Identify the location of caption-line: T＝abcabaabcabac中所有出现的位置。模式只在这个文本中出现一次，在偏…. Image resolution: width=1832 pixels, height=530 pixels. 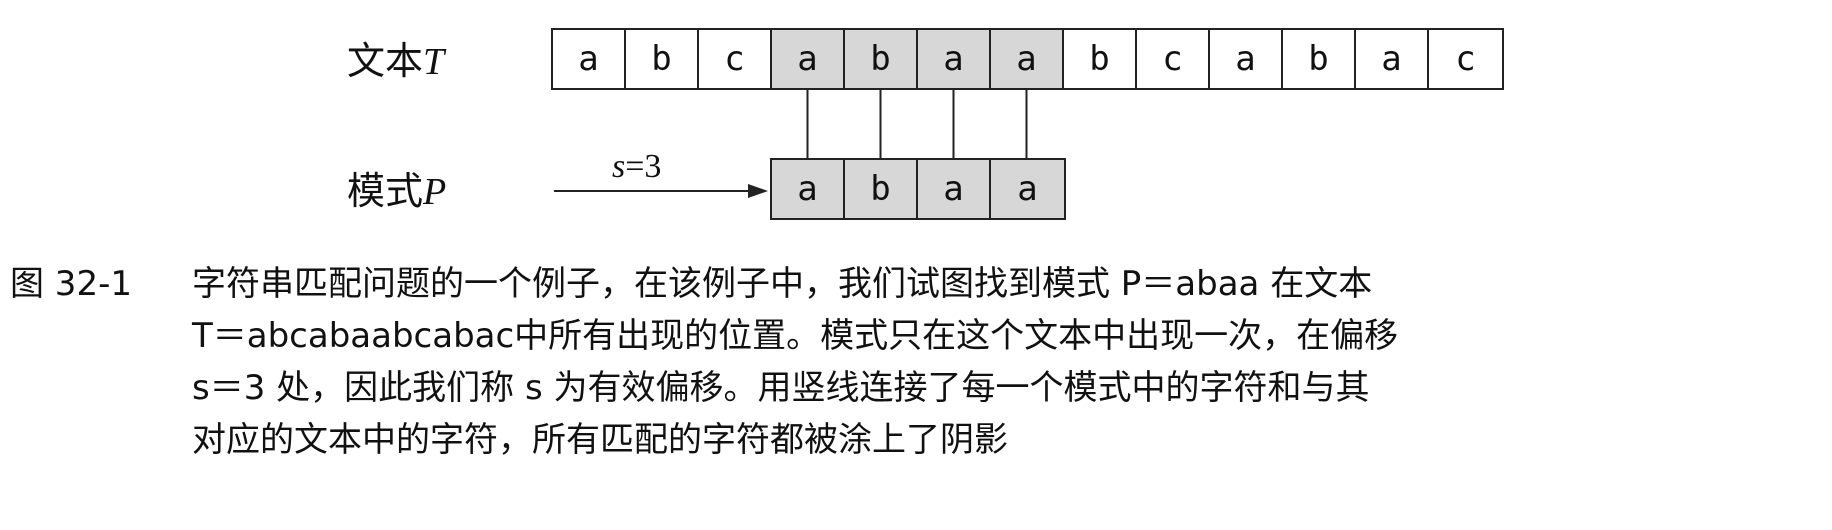
(795, 336).